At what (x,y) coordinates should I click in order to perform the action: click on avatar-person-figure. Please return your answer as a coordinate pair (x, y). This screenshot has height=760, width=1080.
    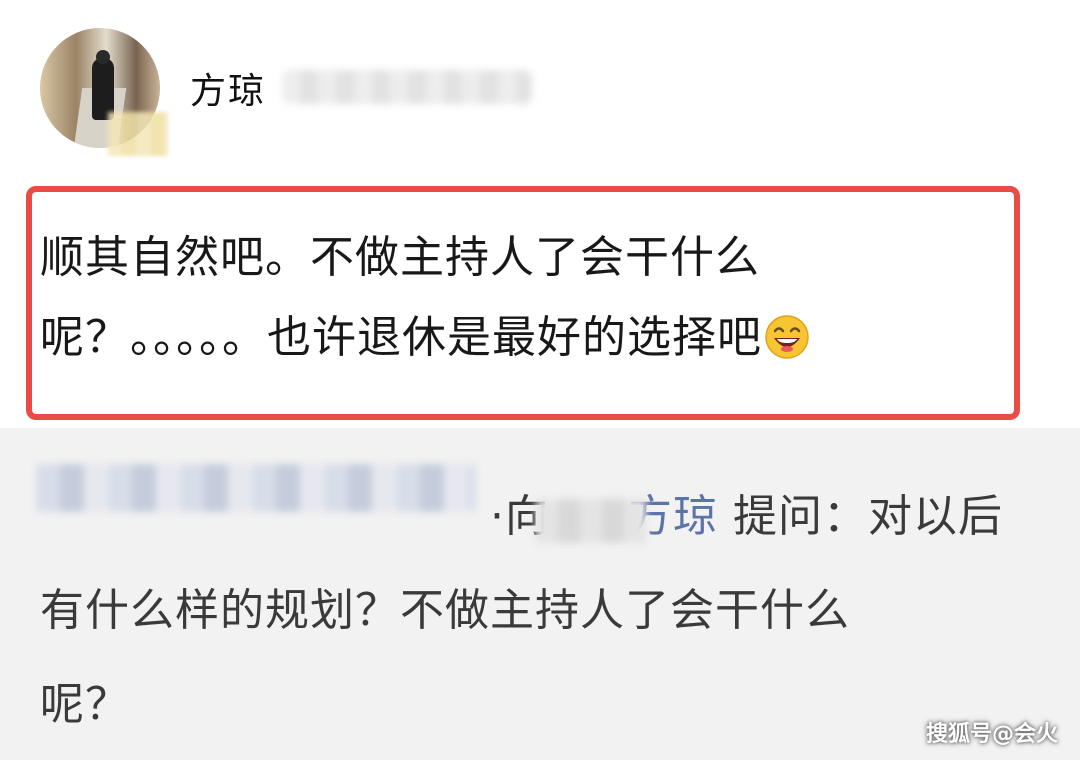
    Looking at the image, I should click on (103, 89).